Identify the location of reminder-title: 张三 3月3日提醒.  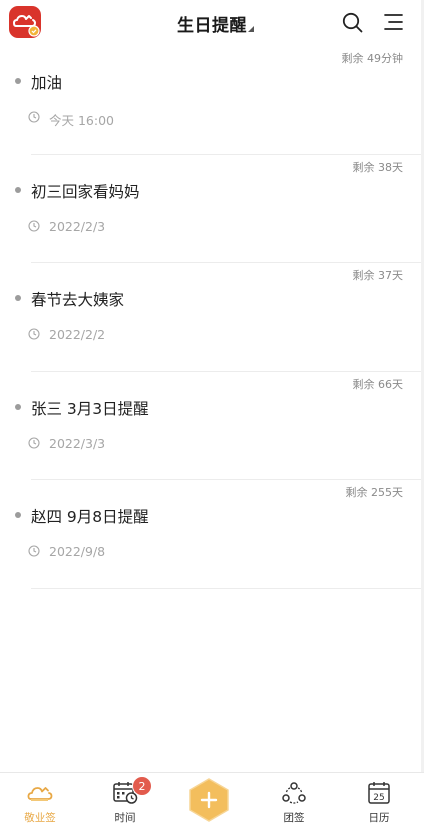
(90, 408).